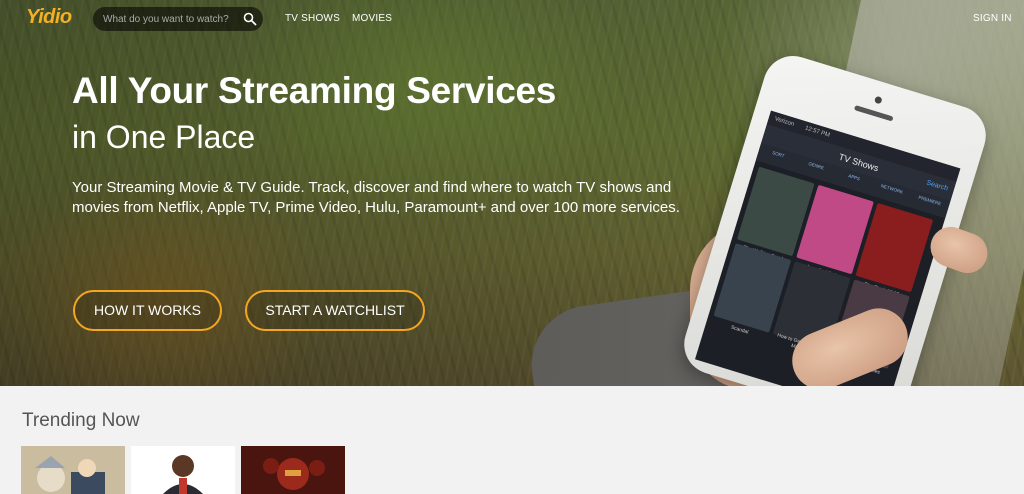 The image size is (1024, 494). What do you see at coordinates (164, 137) in the screenshot?
I see `hero-subline: in One Place` at bounding box center [164, 137].